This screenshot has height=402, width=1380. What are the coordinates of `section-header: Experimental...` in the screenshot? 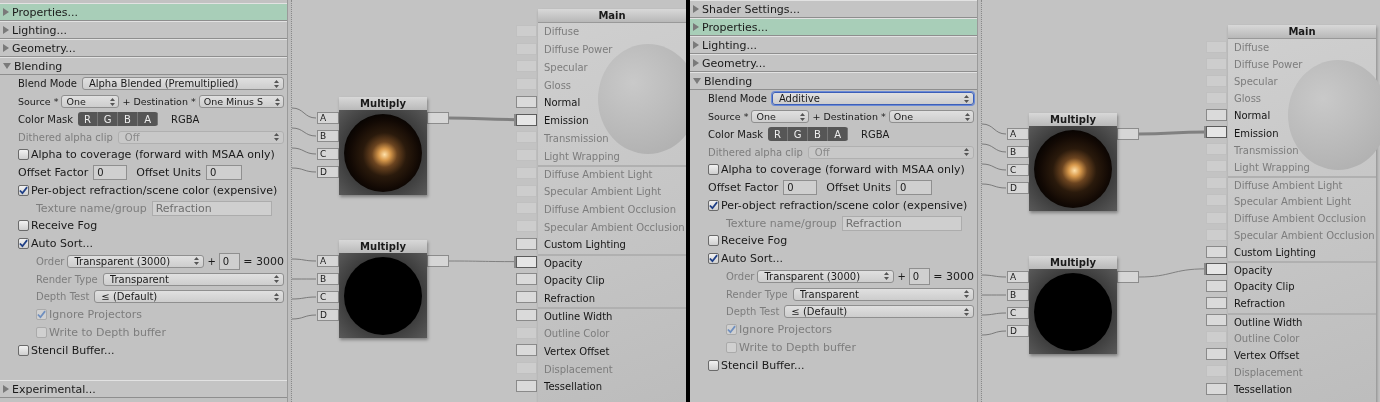 It's located at (143, 389).